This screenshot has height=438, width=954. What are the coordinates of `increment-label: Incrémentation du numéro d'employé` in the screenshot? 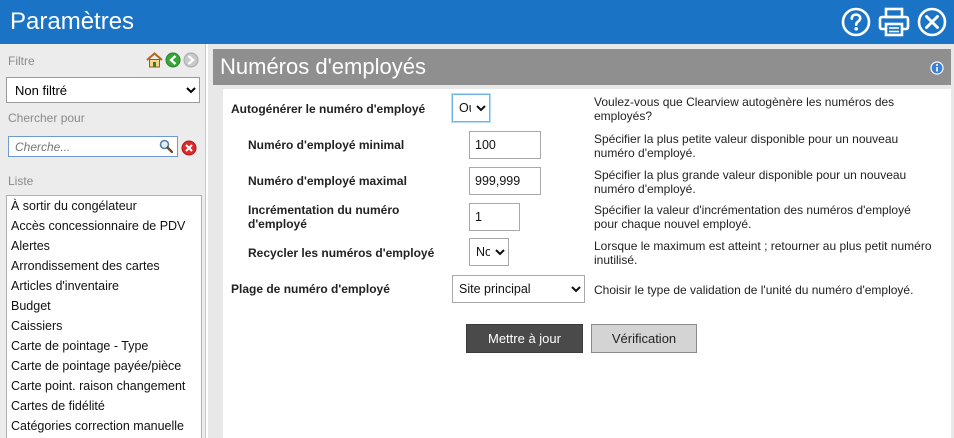 It's located at (324, 217).